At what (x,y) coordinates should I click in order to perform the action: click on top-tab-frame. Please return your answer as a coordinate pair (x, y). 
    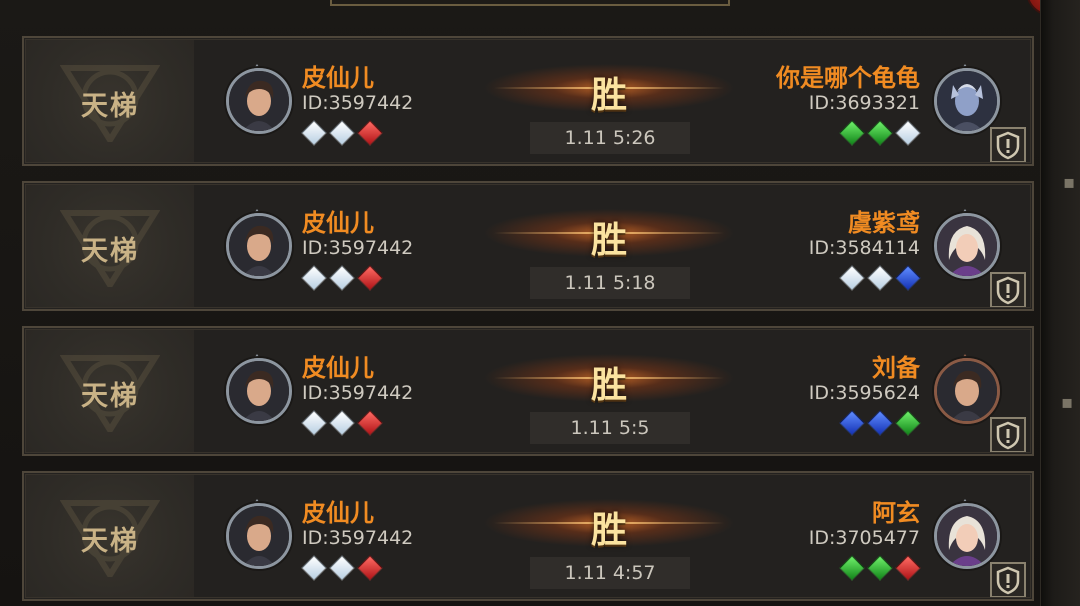
    Looking at the image, I should click on (530, 3).